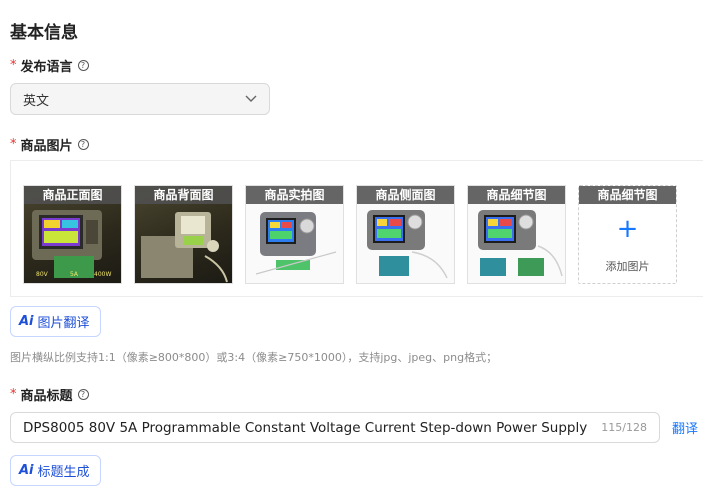  Describe the element at coordinates (46, 396) in the screenshot. I see `product-title-label-text: 商品标题` at that location.